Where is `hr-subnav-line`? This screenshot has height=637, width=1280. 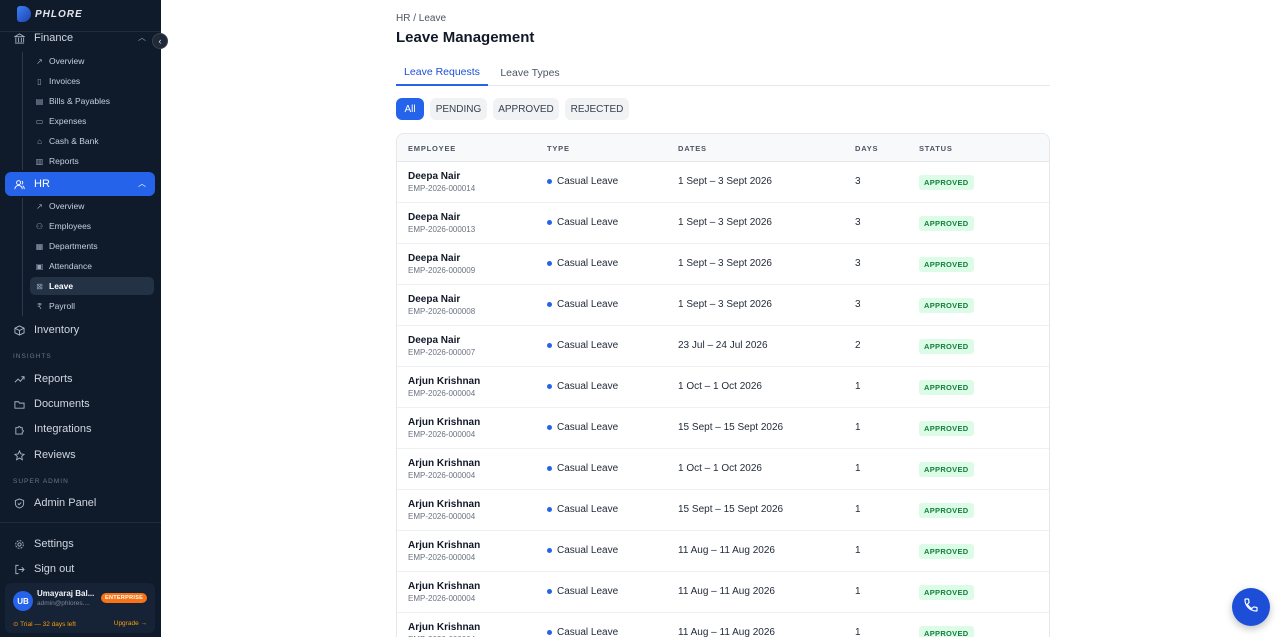 hr-subnav-line is located at coordinates (22, 257).